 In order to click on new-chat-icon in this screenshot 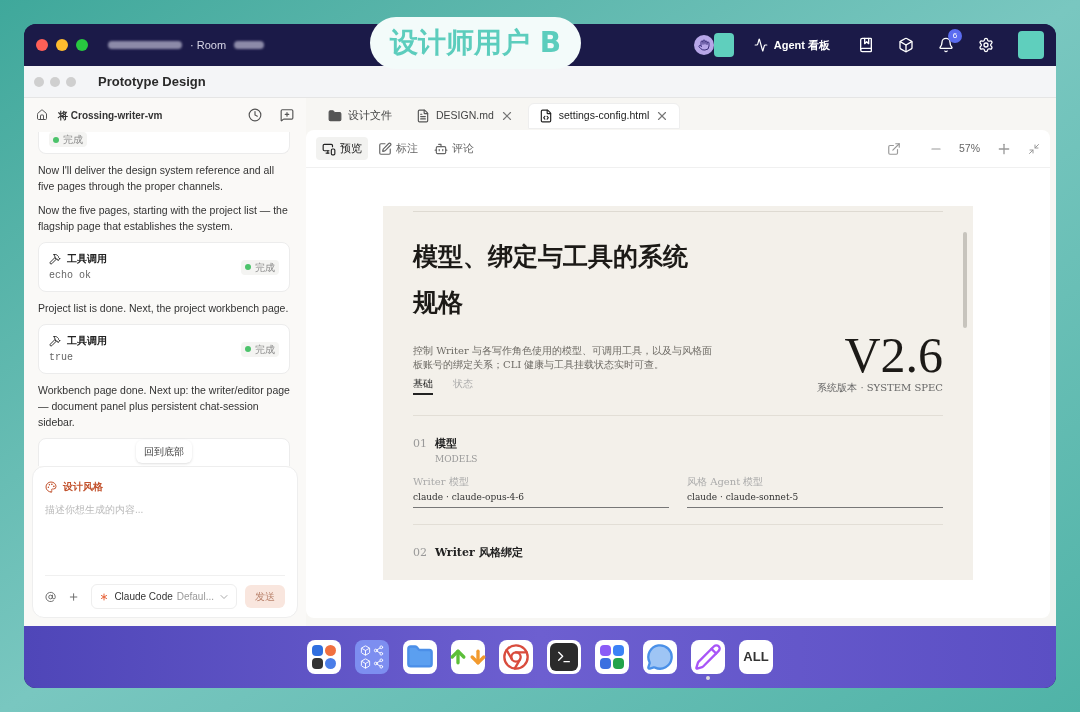, I will do `click(287, 115)`.